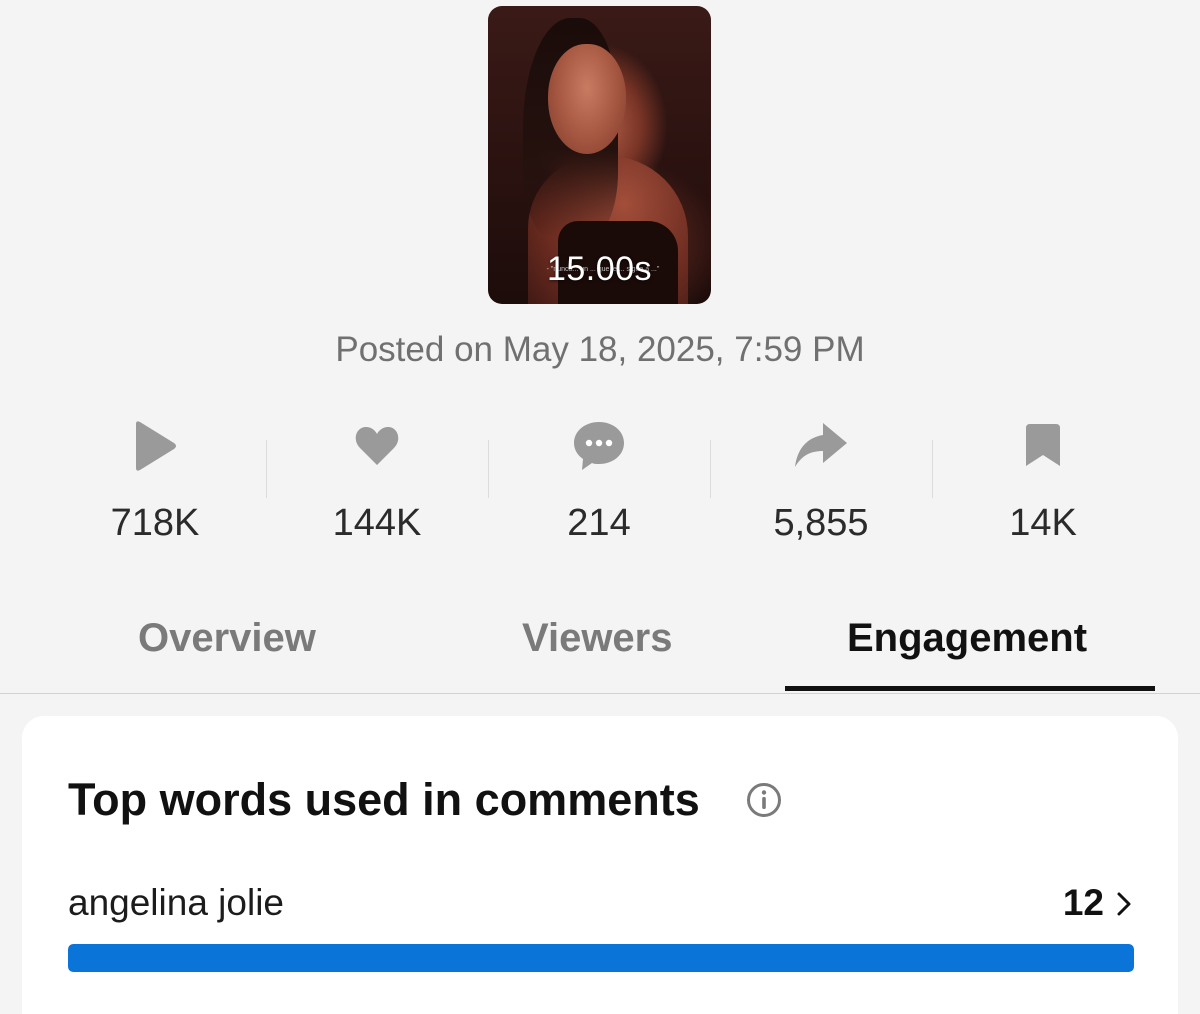  I want to click on comment-icon, so click(599, 446).